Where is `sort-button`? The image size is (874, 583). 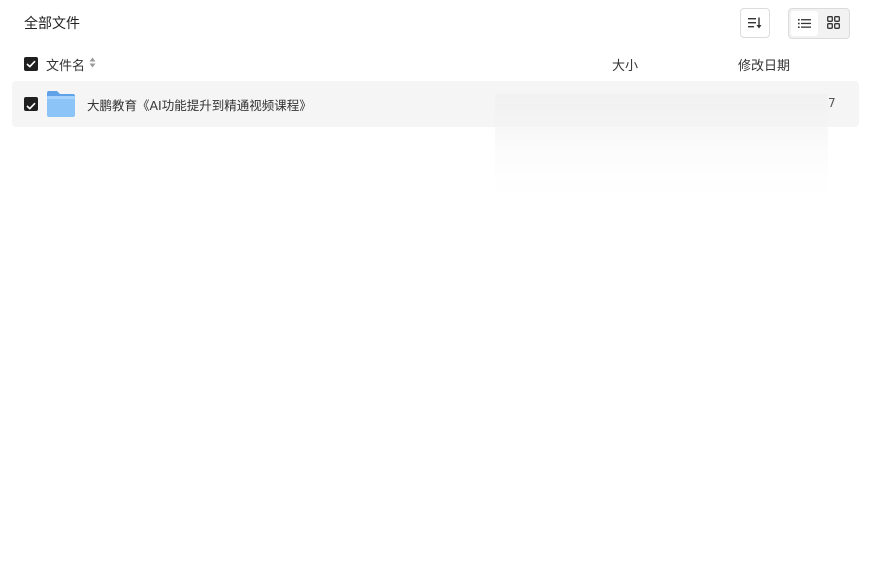 sort-button is located at coordinates (755, 23).